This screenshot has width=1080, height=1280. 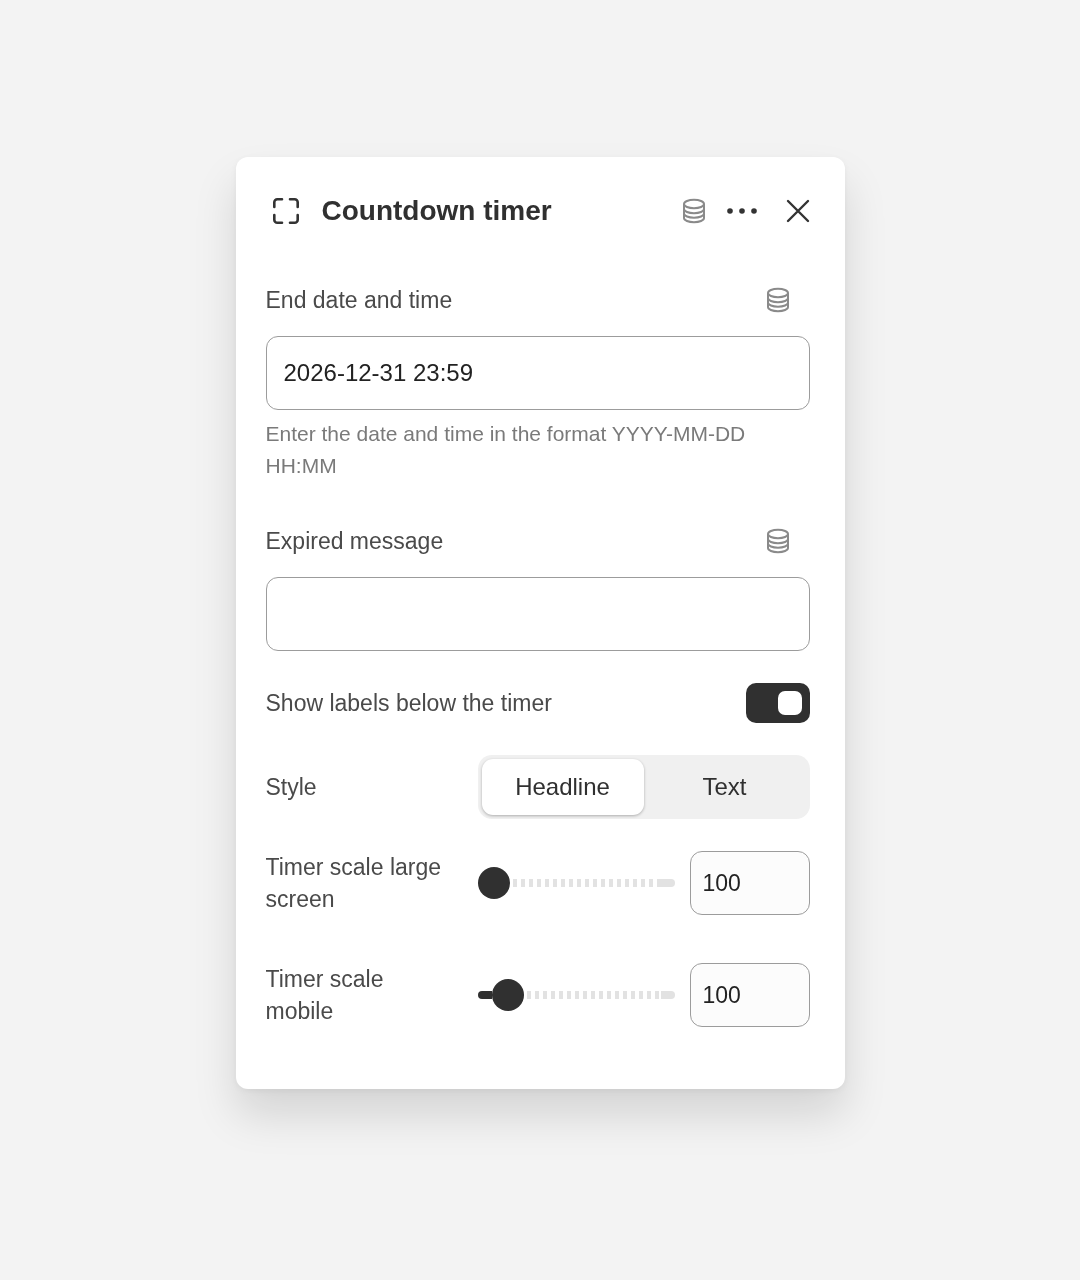 What do you see at coordinates (537, 373) in the screenshot?
I see `text-field: 2026-12-31 23:59` at bounding box center [537, 373].